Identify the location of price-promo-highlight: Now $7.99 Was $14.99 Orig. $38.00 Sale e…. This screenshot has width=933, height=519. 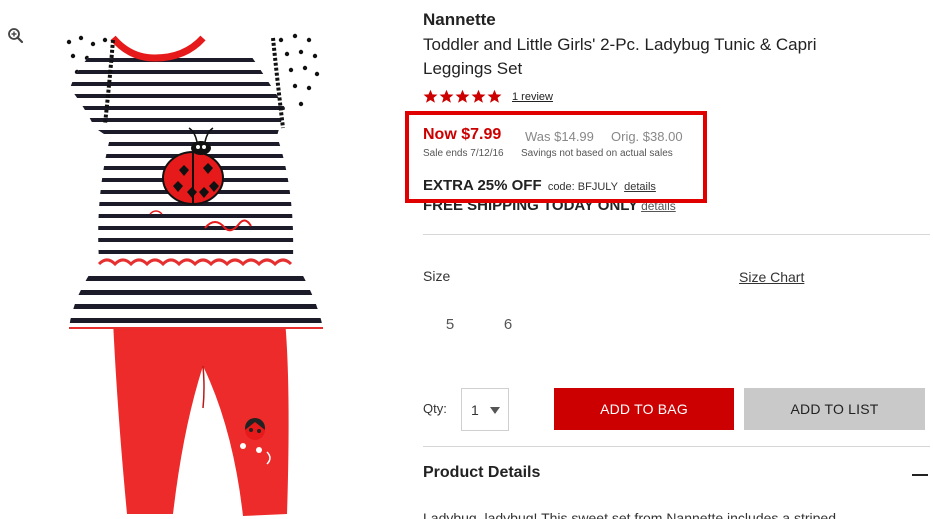
(556, 157).